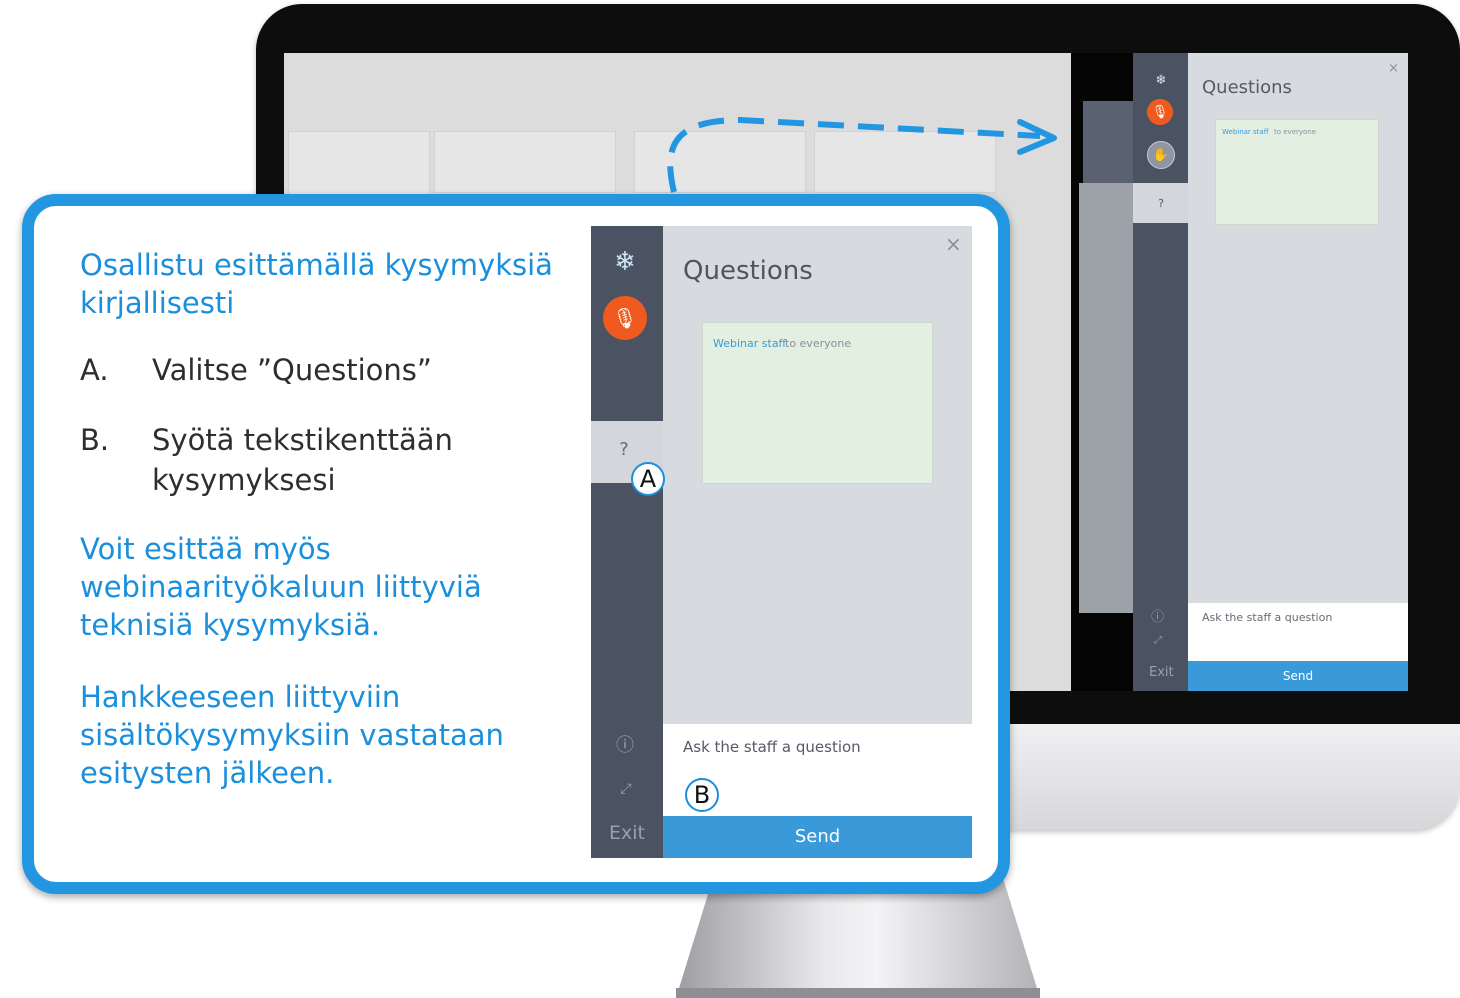 The width and height of the screenshot is (1460, 998). I want to click on app-sidebar: ❄ 🎙 ? ⓘ ⤢ Exit, so click(627, 542).